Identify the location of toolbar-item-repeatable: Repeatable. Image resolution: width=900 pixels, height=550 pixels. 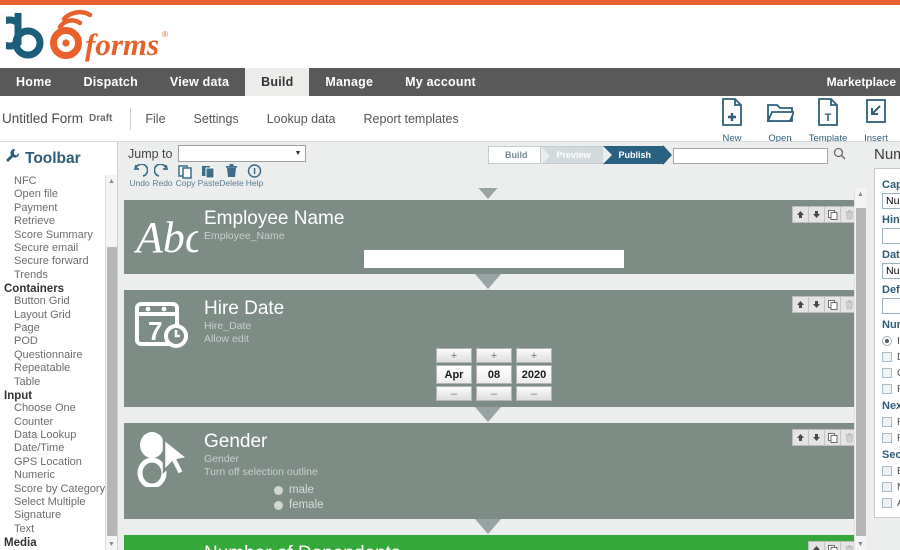
(54, 368).